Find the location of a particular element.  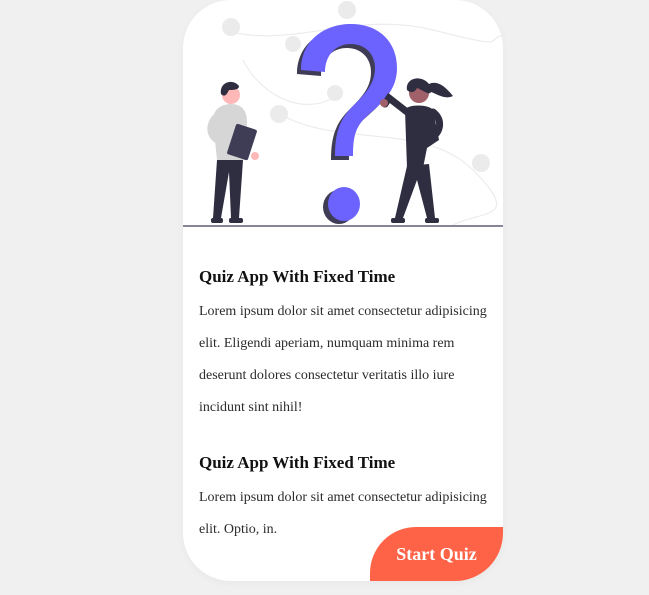

man-legs is located at coordinates (228, 189).